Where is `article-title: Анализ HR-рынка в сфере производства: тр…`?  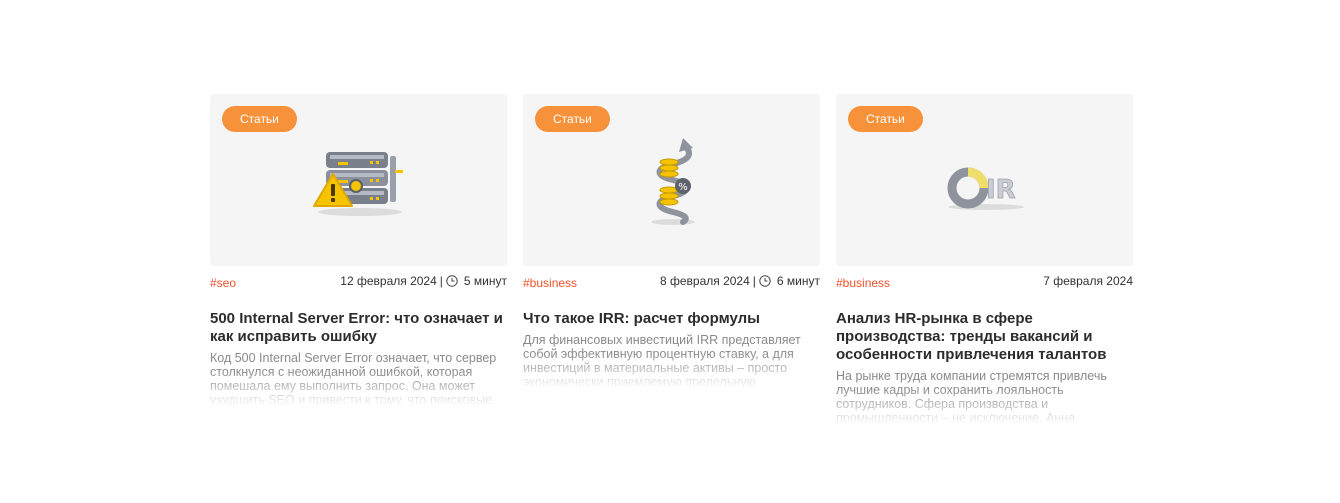
article-title: Анализ HR-рынка в сфере производства: тр… is located at coordinates (984, 337).